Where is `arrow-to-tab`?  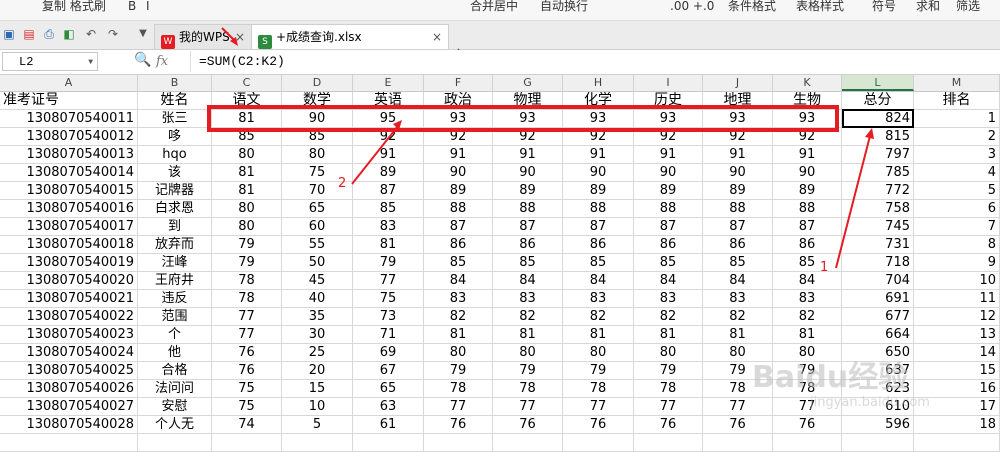 arrow-to-tab is located at coordinates (229, 36).